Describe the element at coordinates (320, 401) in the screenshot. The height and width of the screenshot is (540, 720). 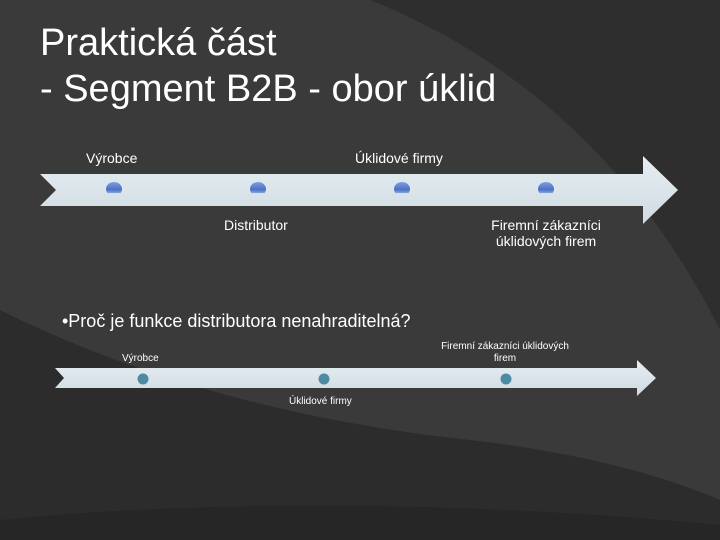
I see `timeline2-label-uklidove-firmy: Úklidové firmy` at that location.